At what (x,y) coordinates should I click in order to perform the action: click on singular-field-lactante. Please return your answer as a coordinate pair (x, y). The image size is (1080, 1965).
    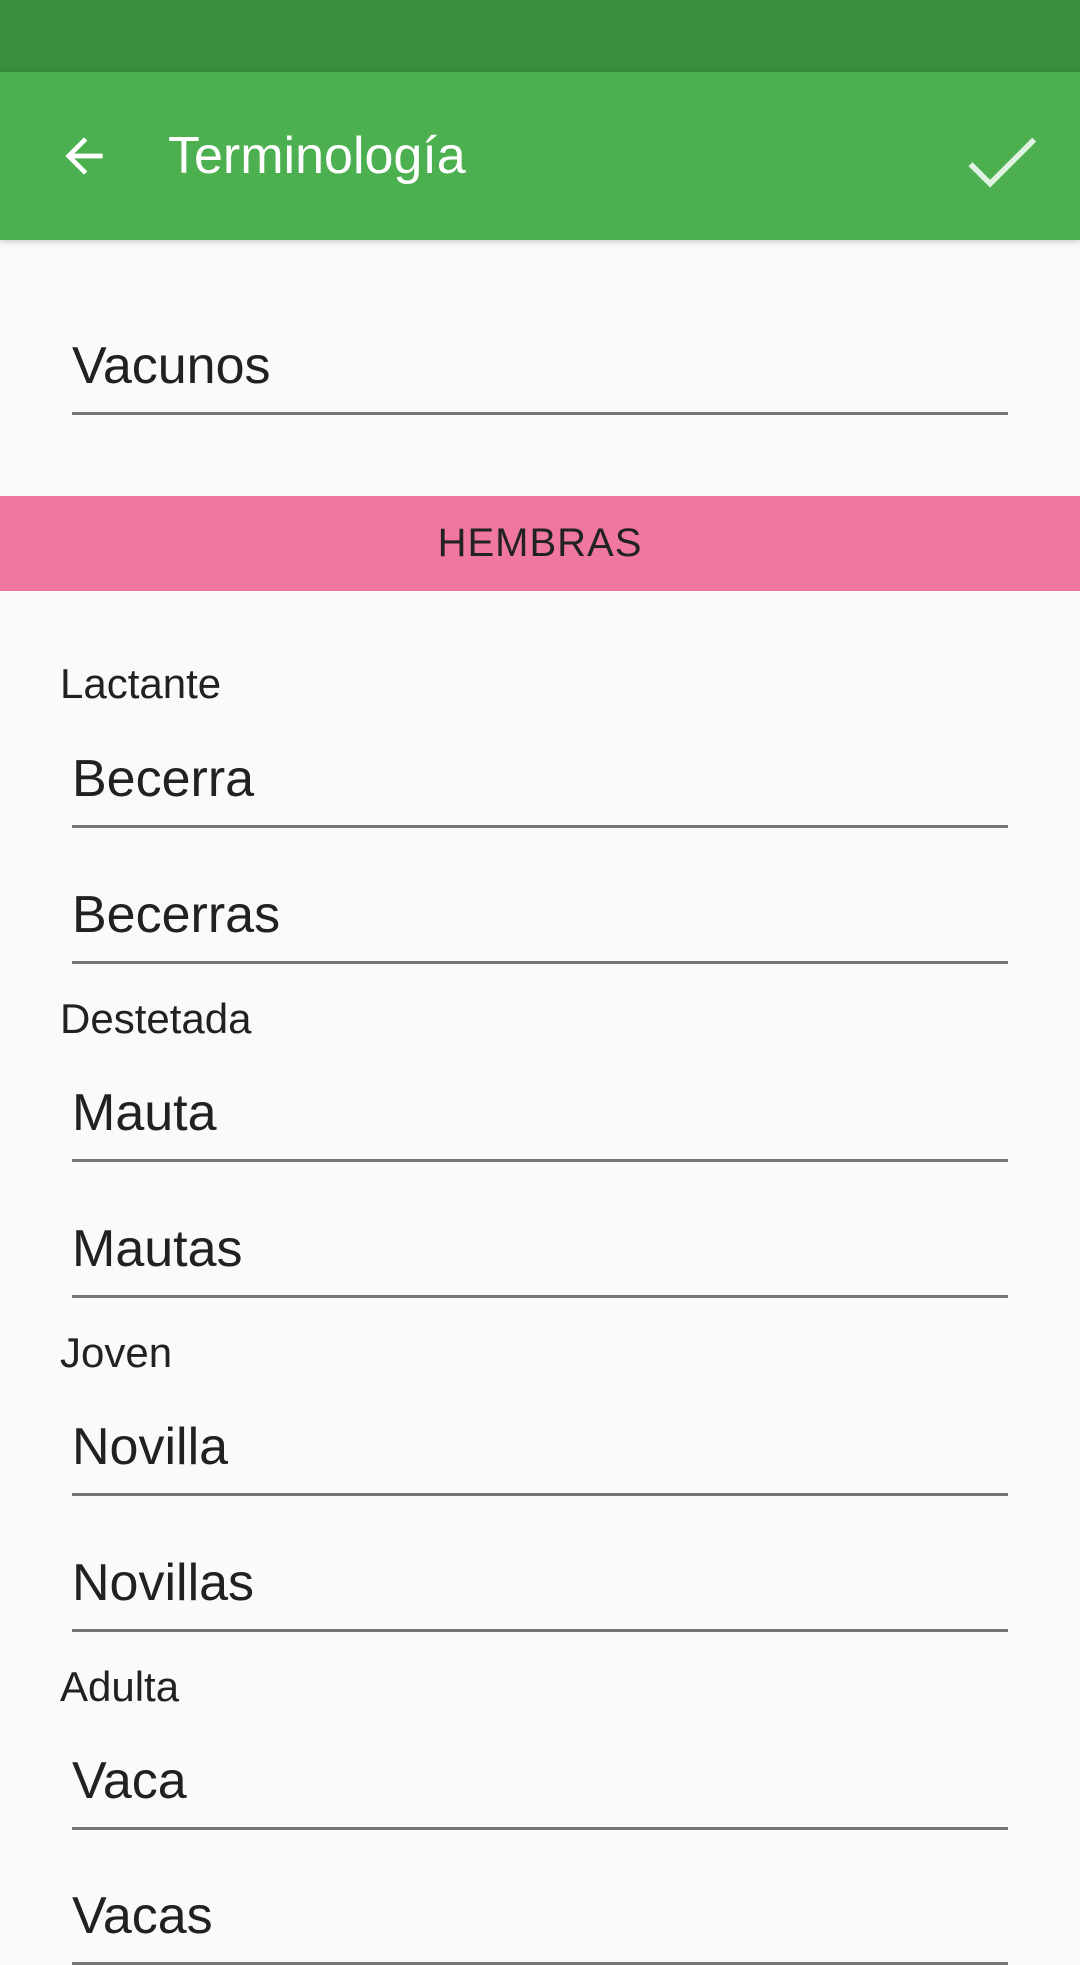
    Looking at the image, I should click on (540, 785).